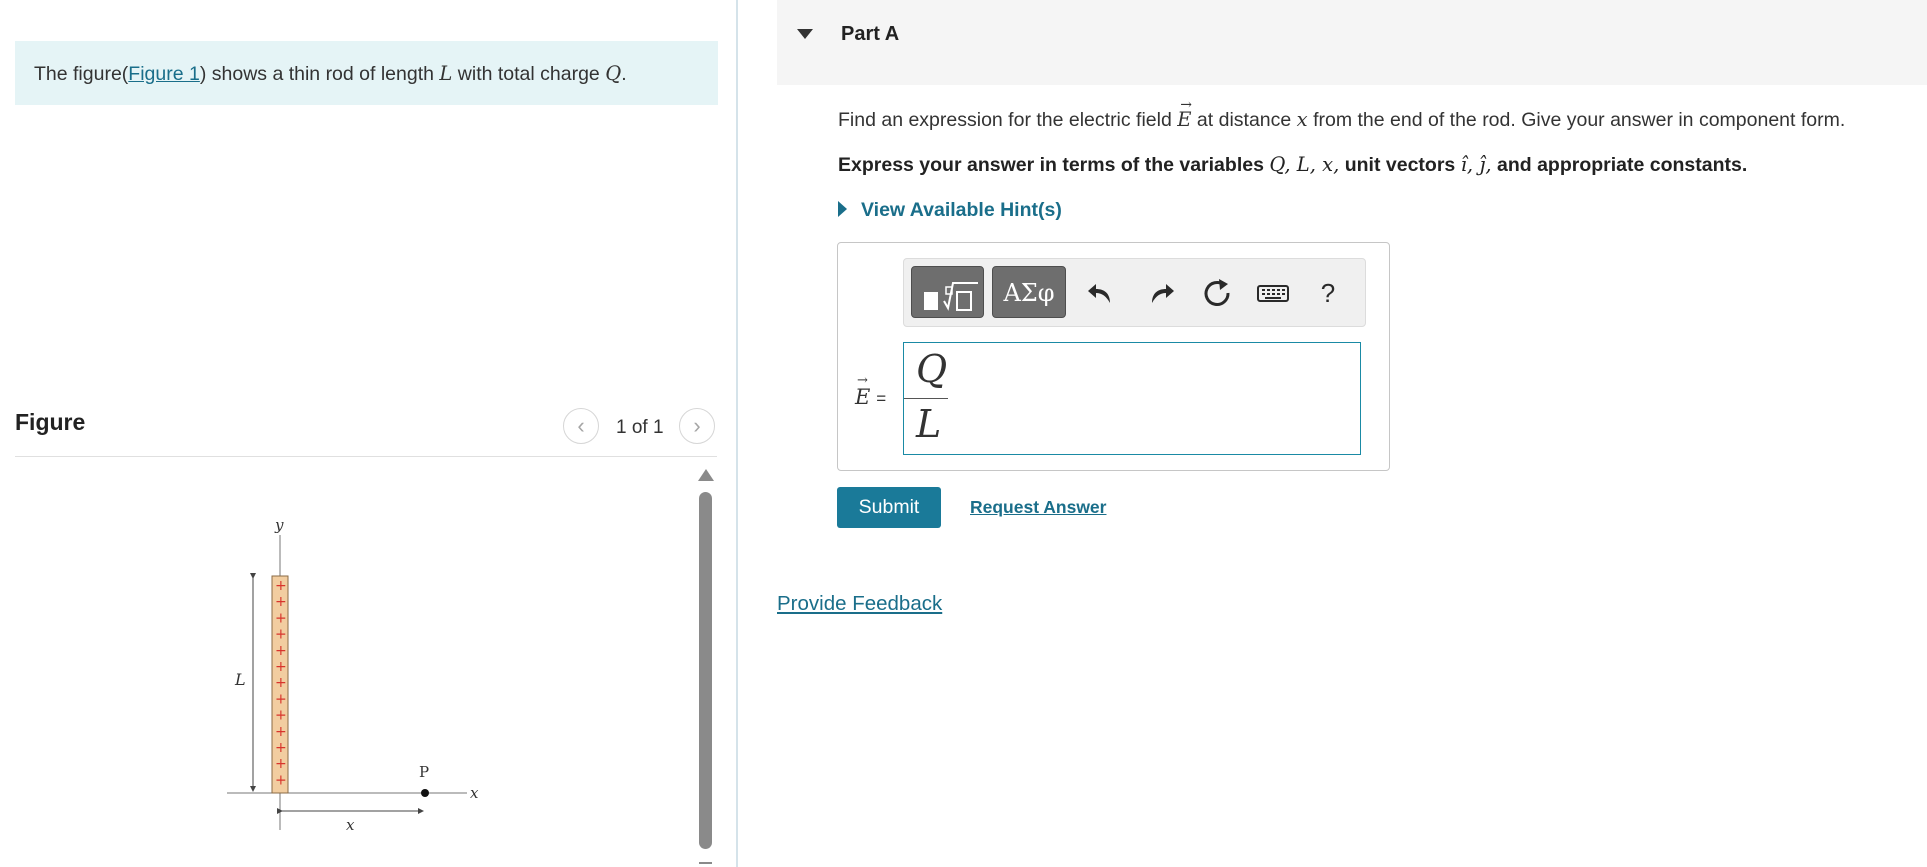 Image resolution: width=1927 pixels, height=867 pixels. Describe the element at coordinates (805, 34) in the screenshot. I see `collapse-triangle-icon` at that location.